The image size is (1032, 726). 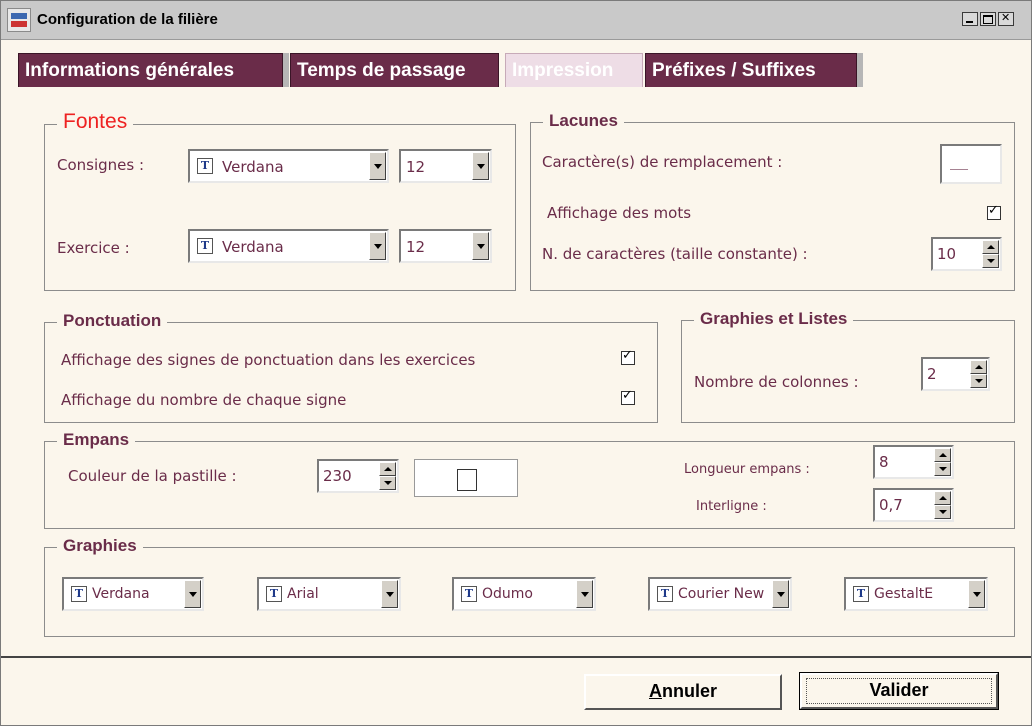 What do you see at coordinates (288, 166) in the screenshot?
I see `consignes-font-select: T Verdana` at bounding box center [288, 166].